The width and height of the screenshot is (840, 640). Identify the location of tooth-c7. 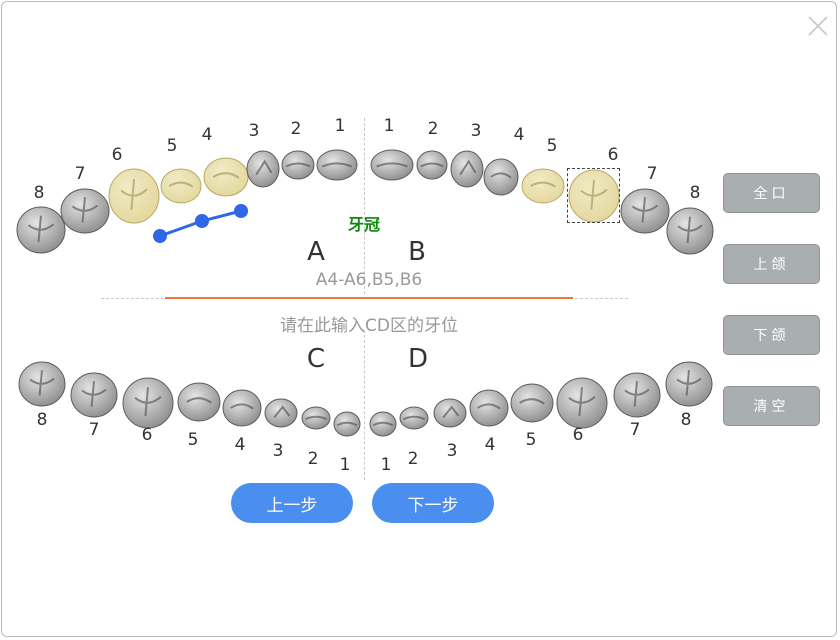
(94, 395).